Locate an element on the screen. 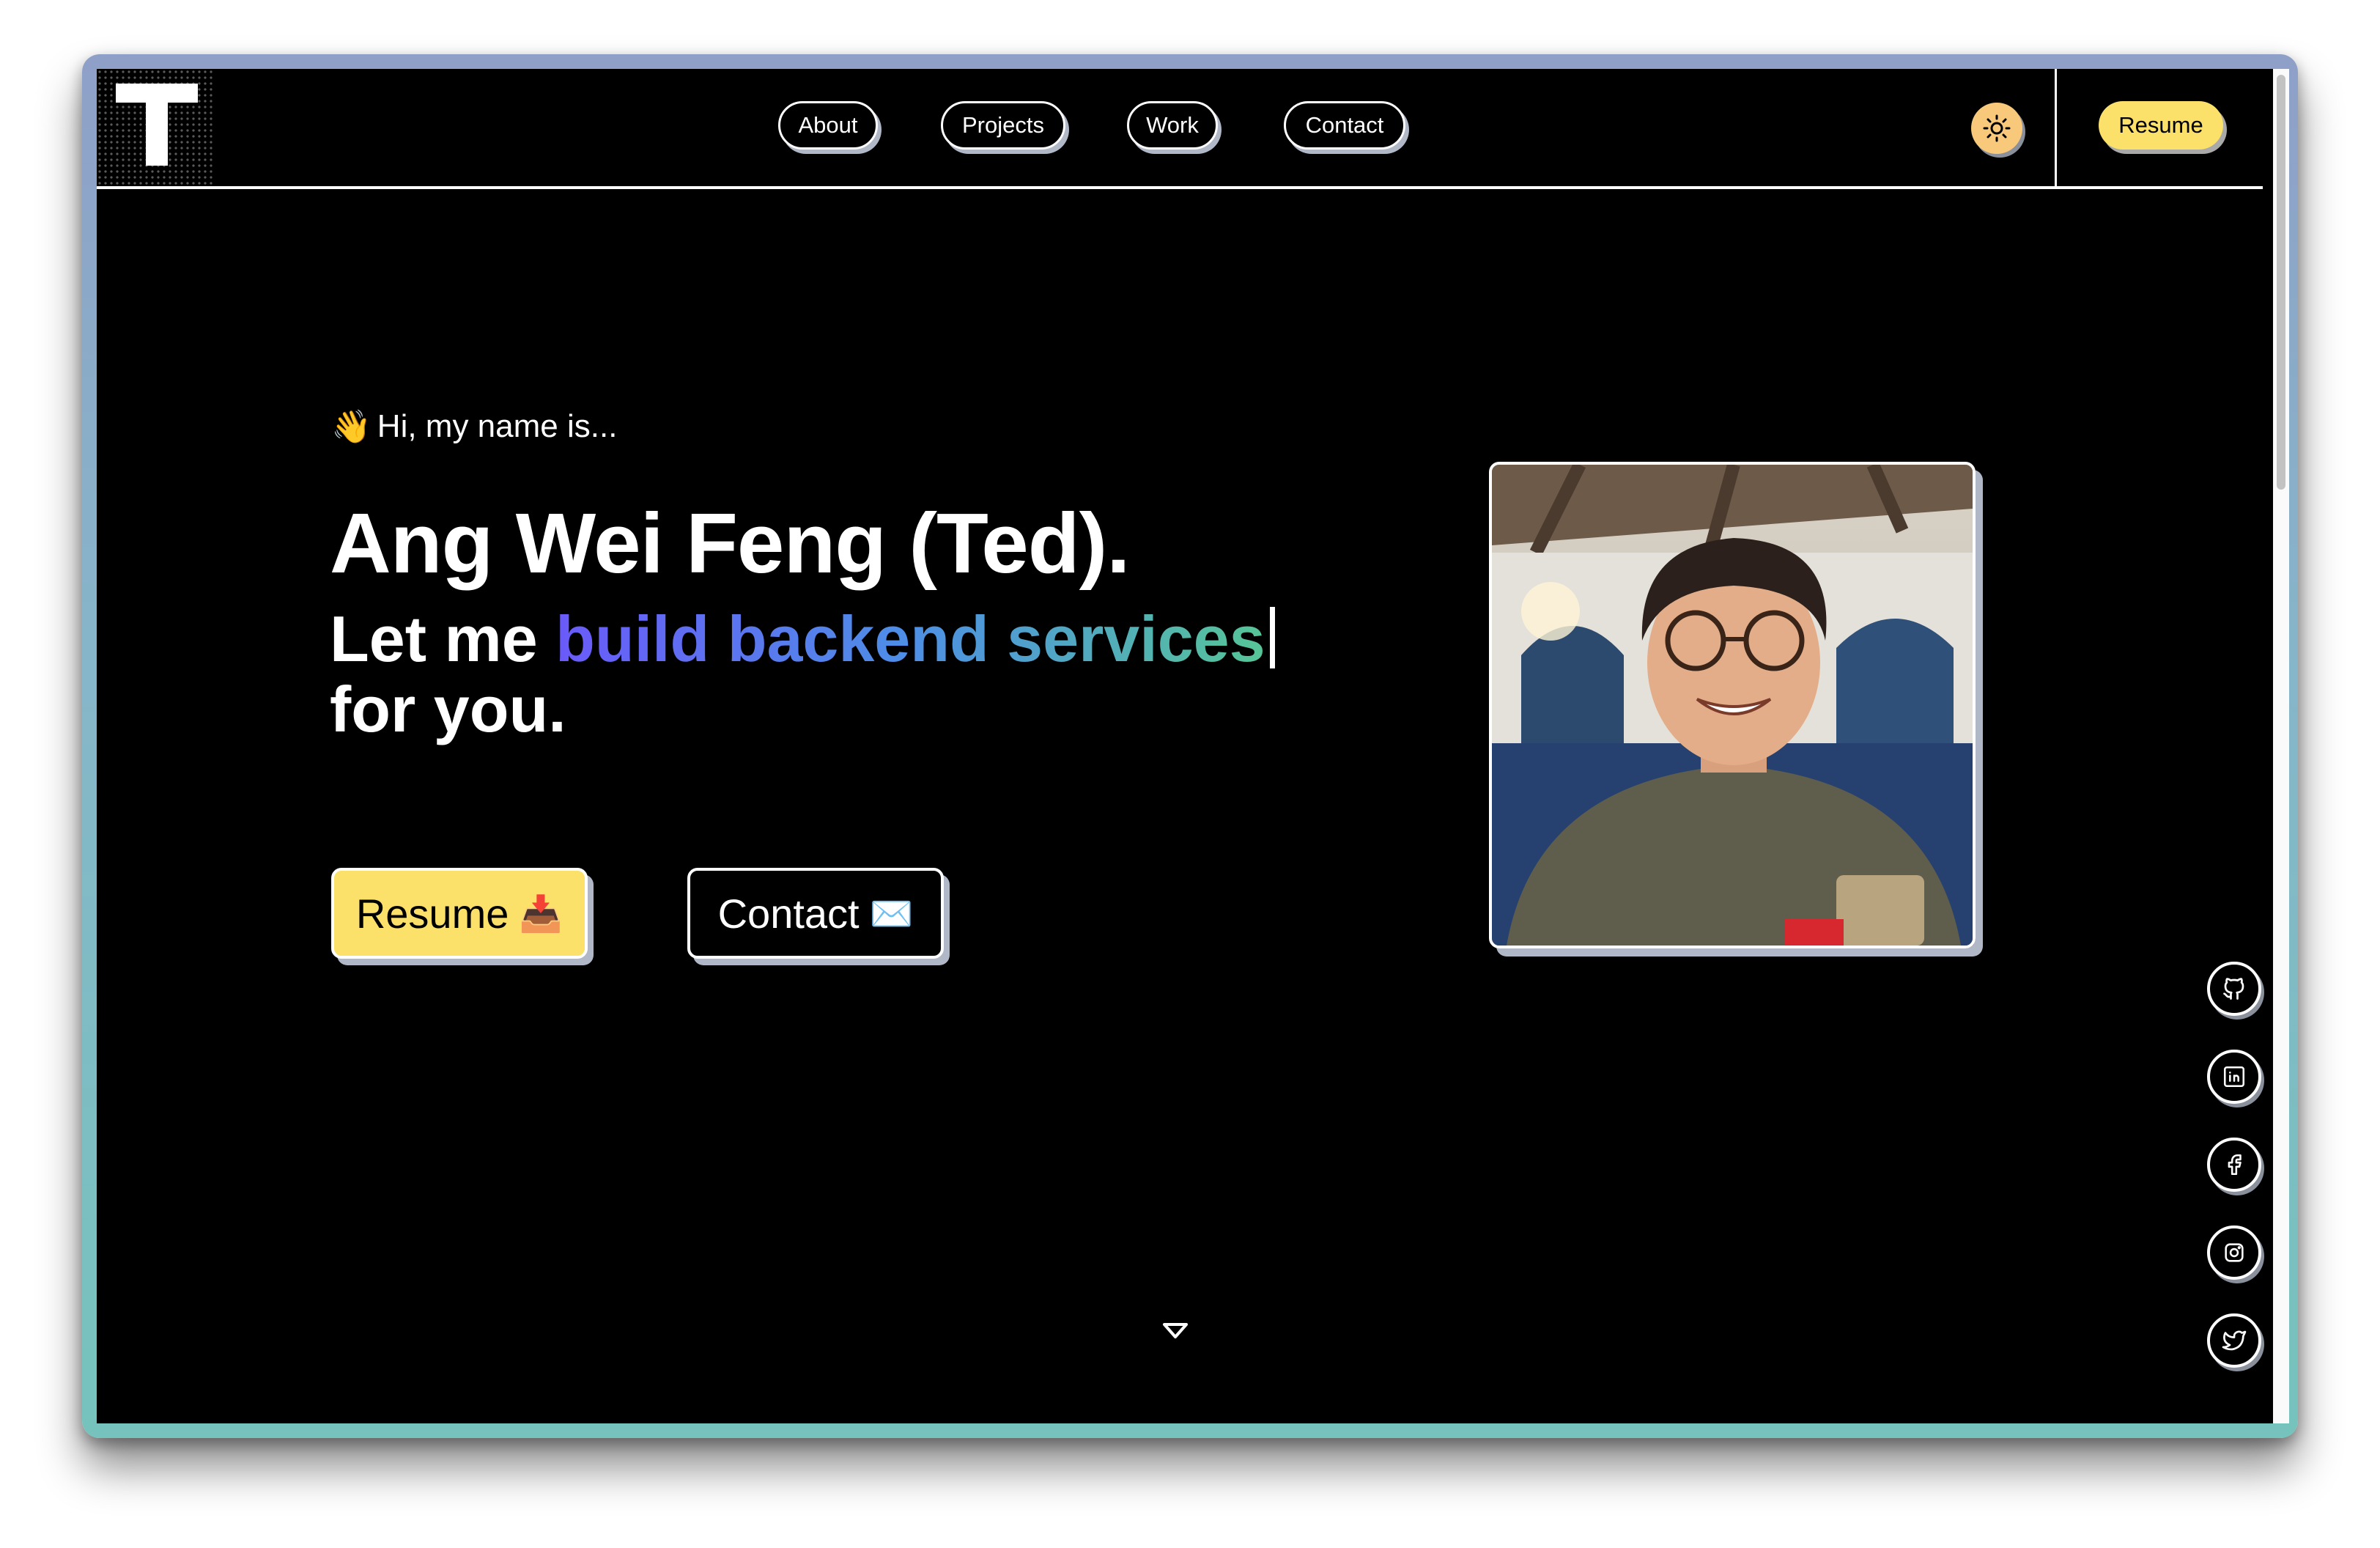  twitter-icon is located at coordinates (2234, 1340).